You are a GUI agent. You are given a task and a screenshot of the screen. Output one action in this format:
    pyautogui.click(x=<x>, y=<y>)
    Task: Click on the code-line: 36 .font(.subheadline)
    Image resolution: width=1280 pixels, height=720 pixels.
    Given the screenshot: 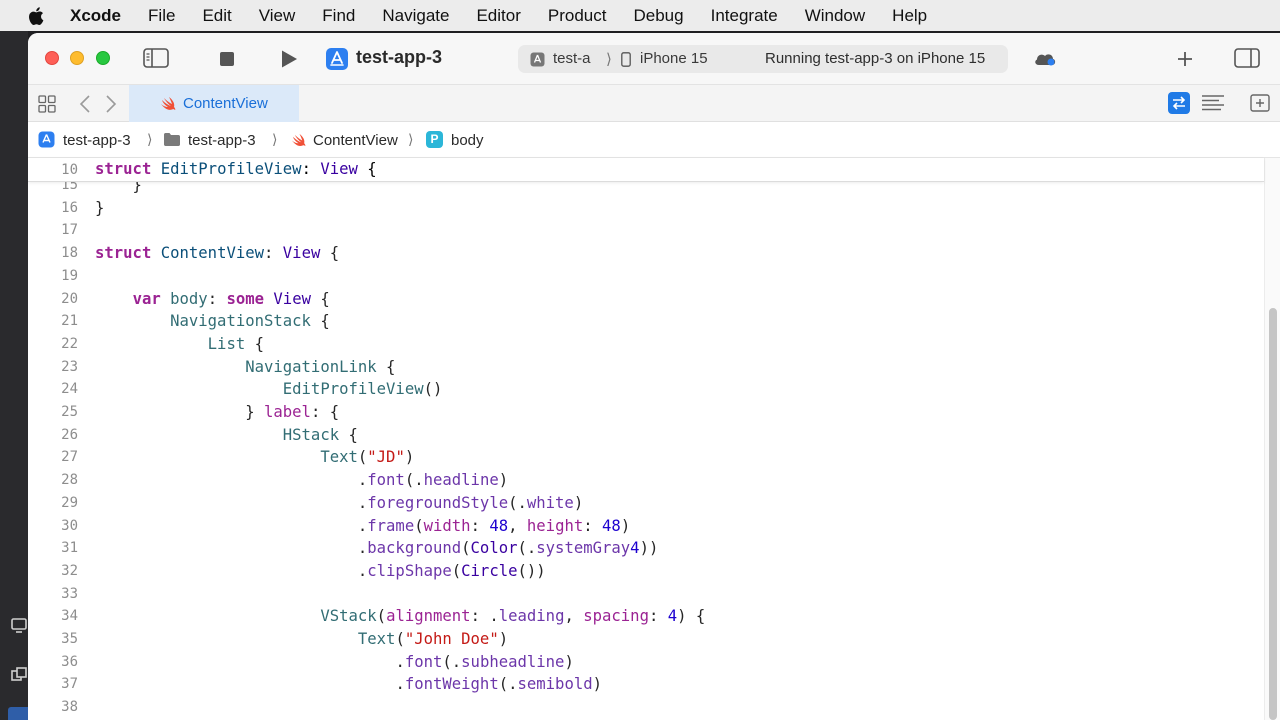 What is the action you would take?
    pyautogui.click(x=646, y=663)
    